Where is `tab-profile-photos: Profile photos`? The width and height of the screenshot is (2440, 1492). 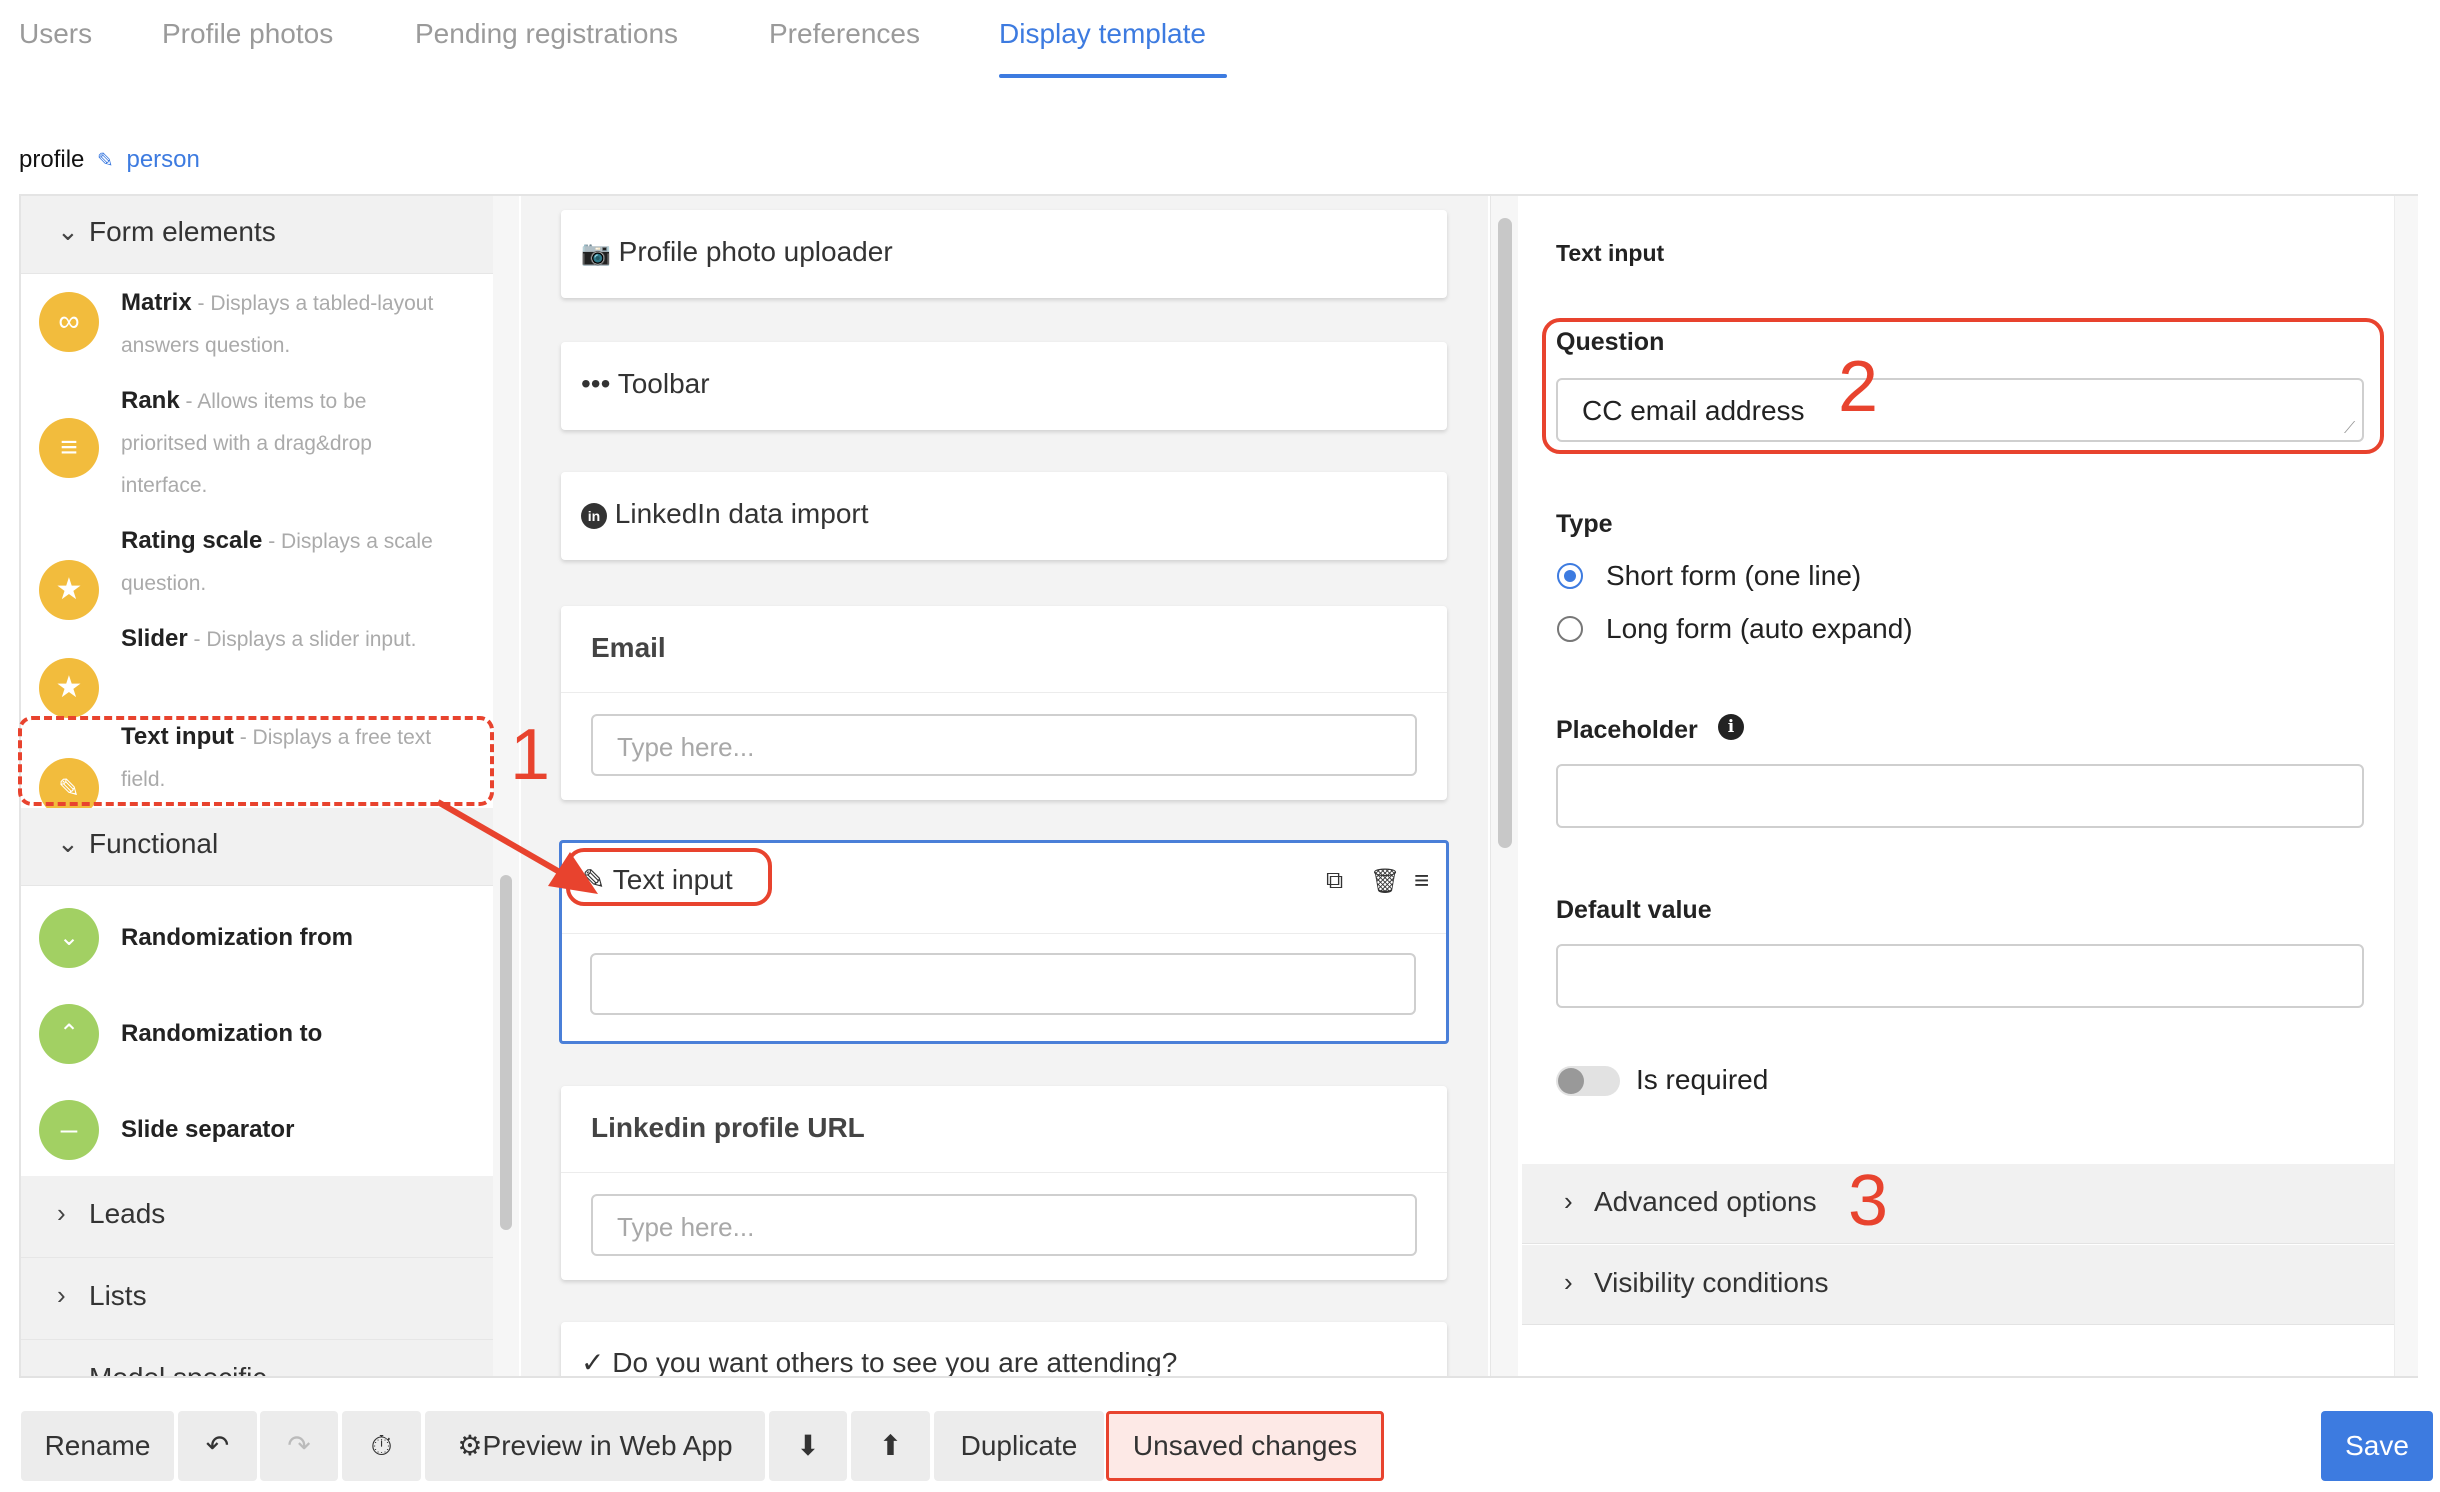 tab-profile-photos: Profile photos is located at coordinates (247, 34).